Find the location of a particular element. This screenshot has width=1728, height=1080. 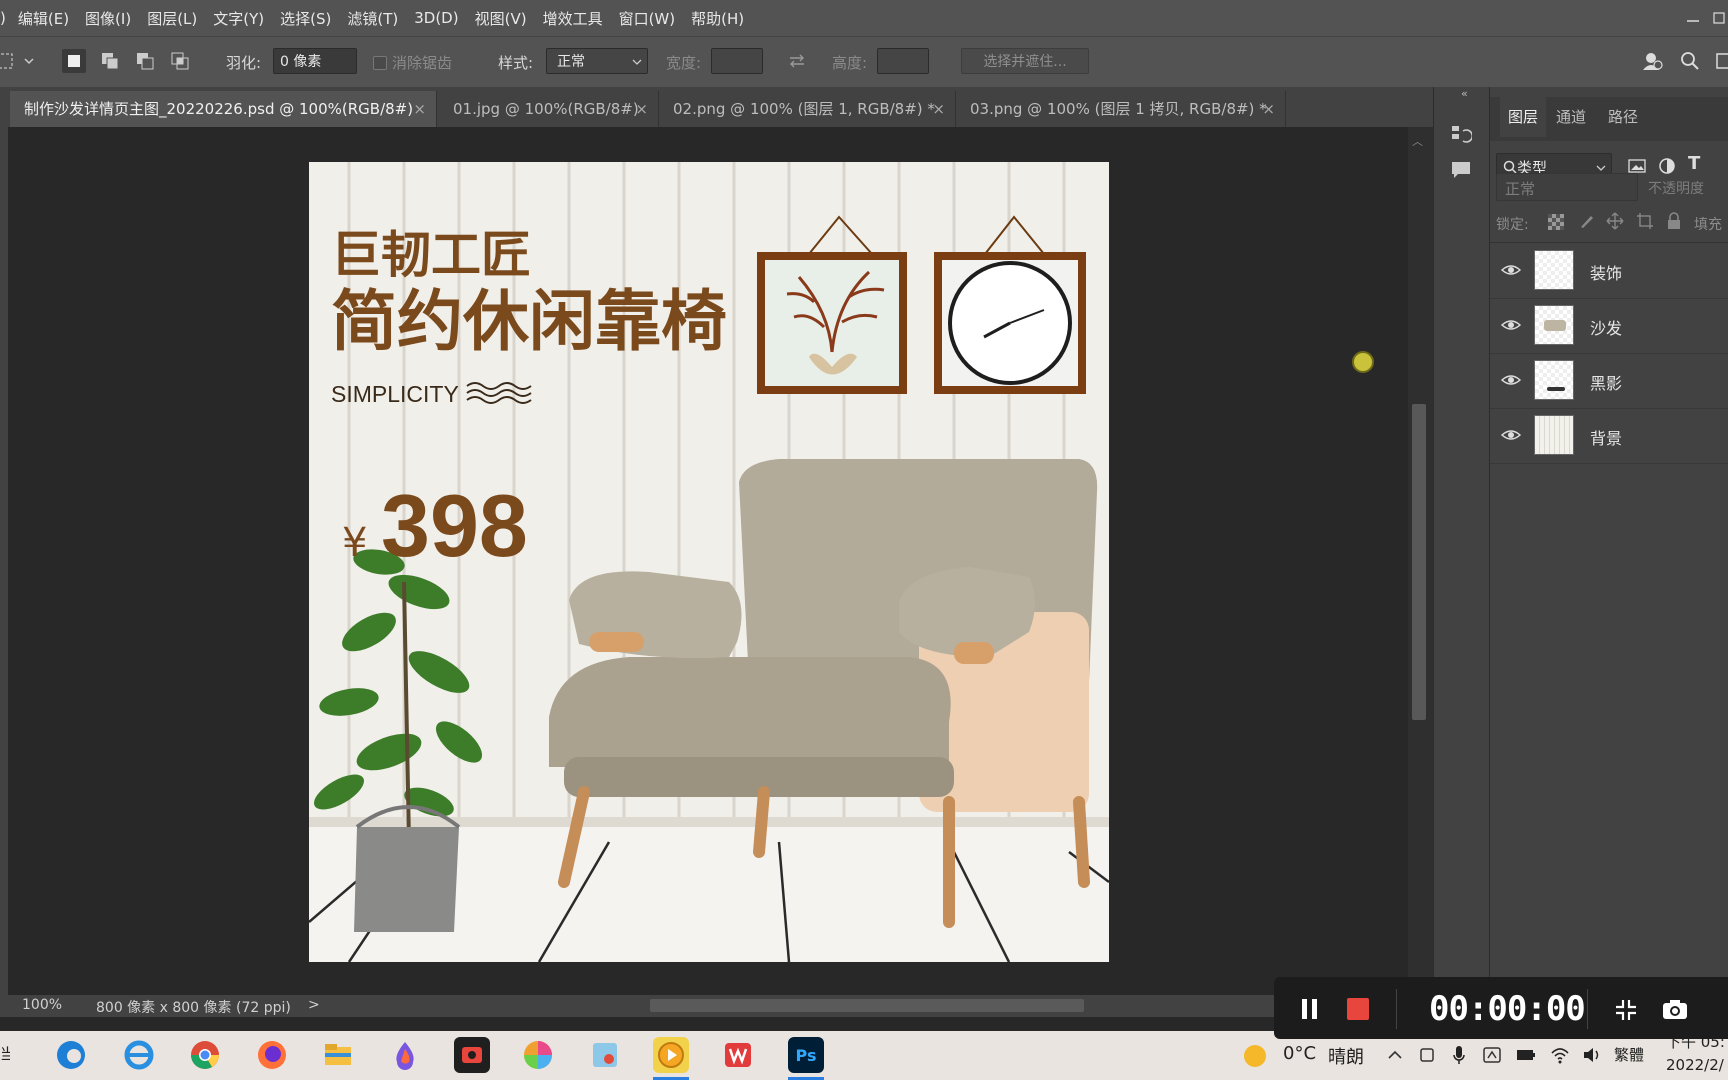

marquee-tool-icon is located at coordinates (10, 61).